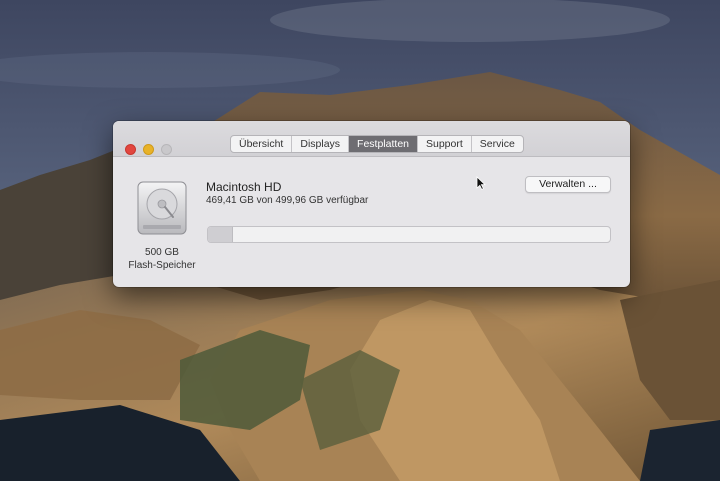 This screenshot has height=481, width=720. What do you see at coordinates (220, 234) in the screenshot?
I see `storage-used-segment` at bounding box center [220, 234].